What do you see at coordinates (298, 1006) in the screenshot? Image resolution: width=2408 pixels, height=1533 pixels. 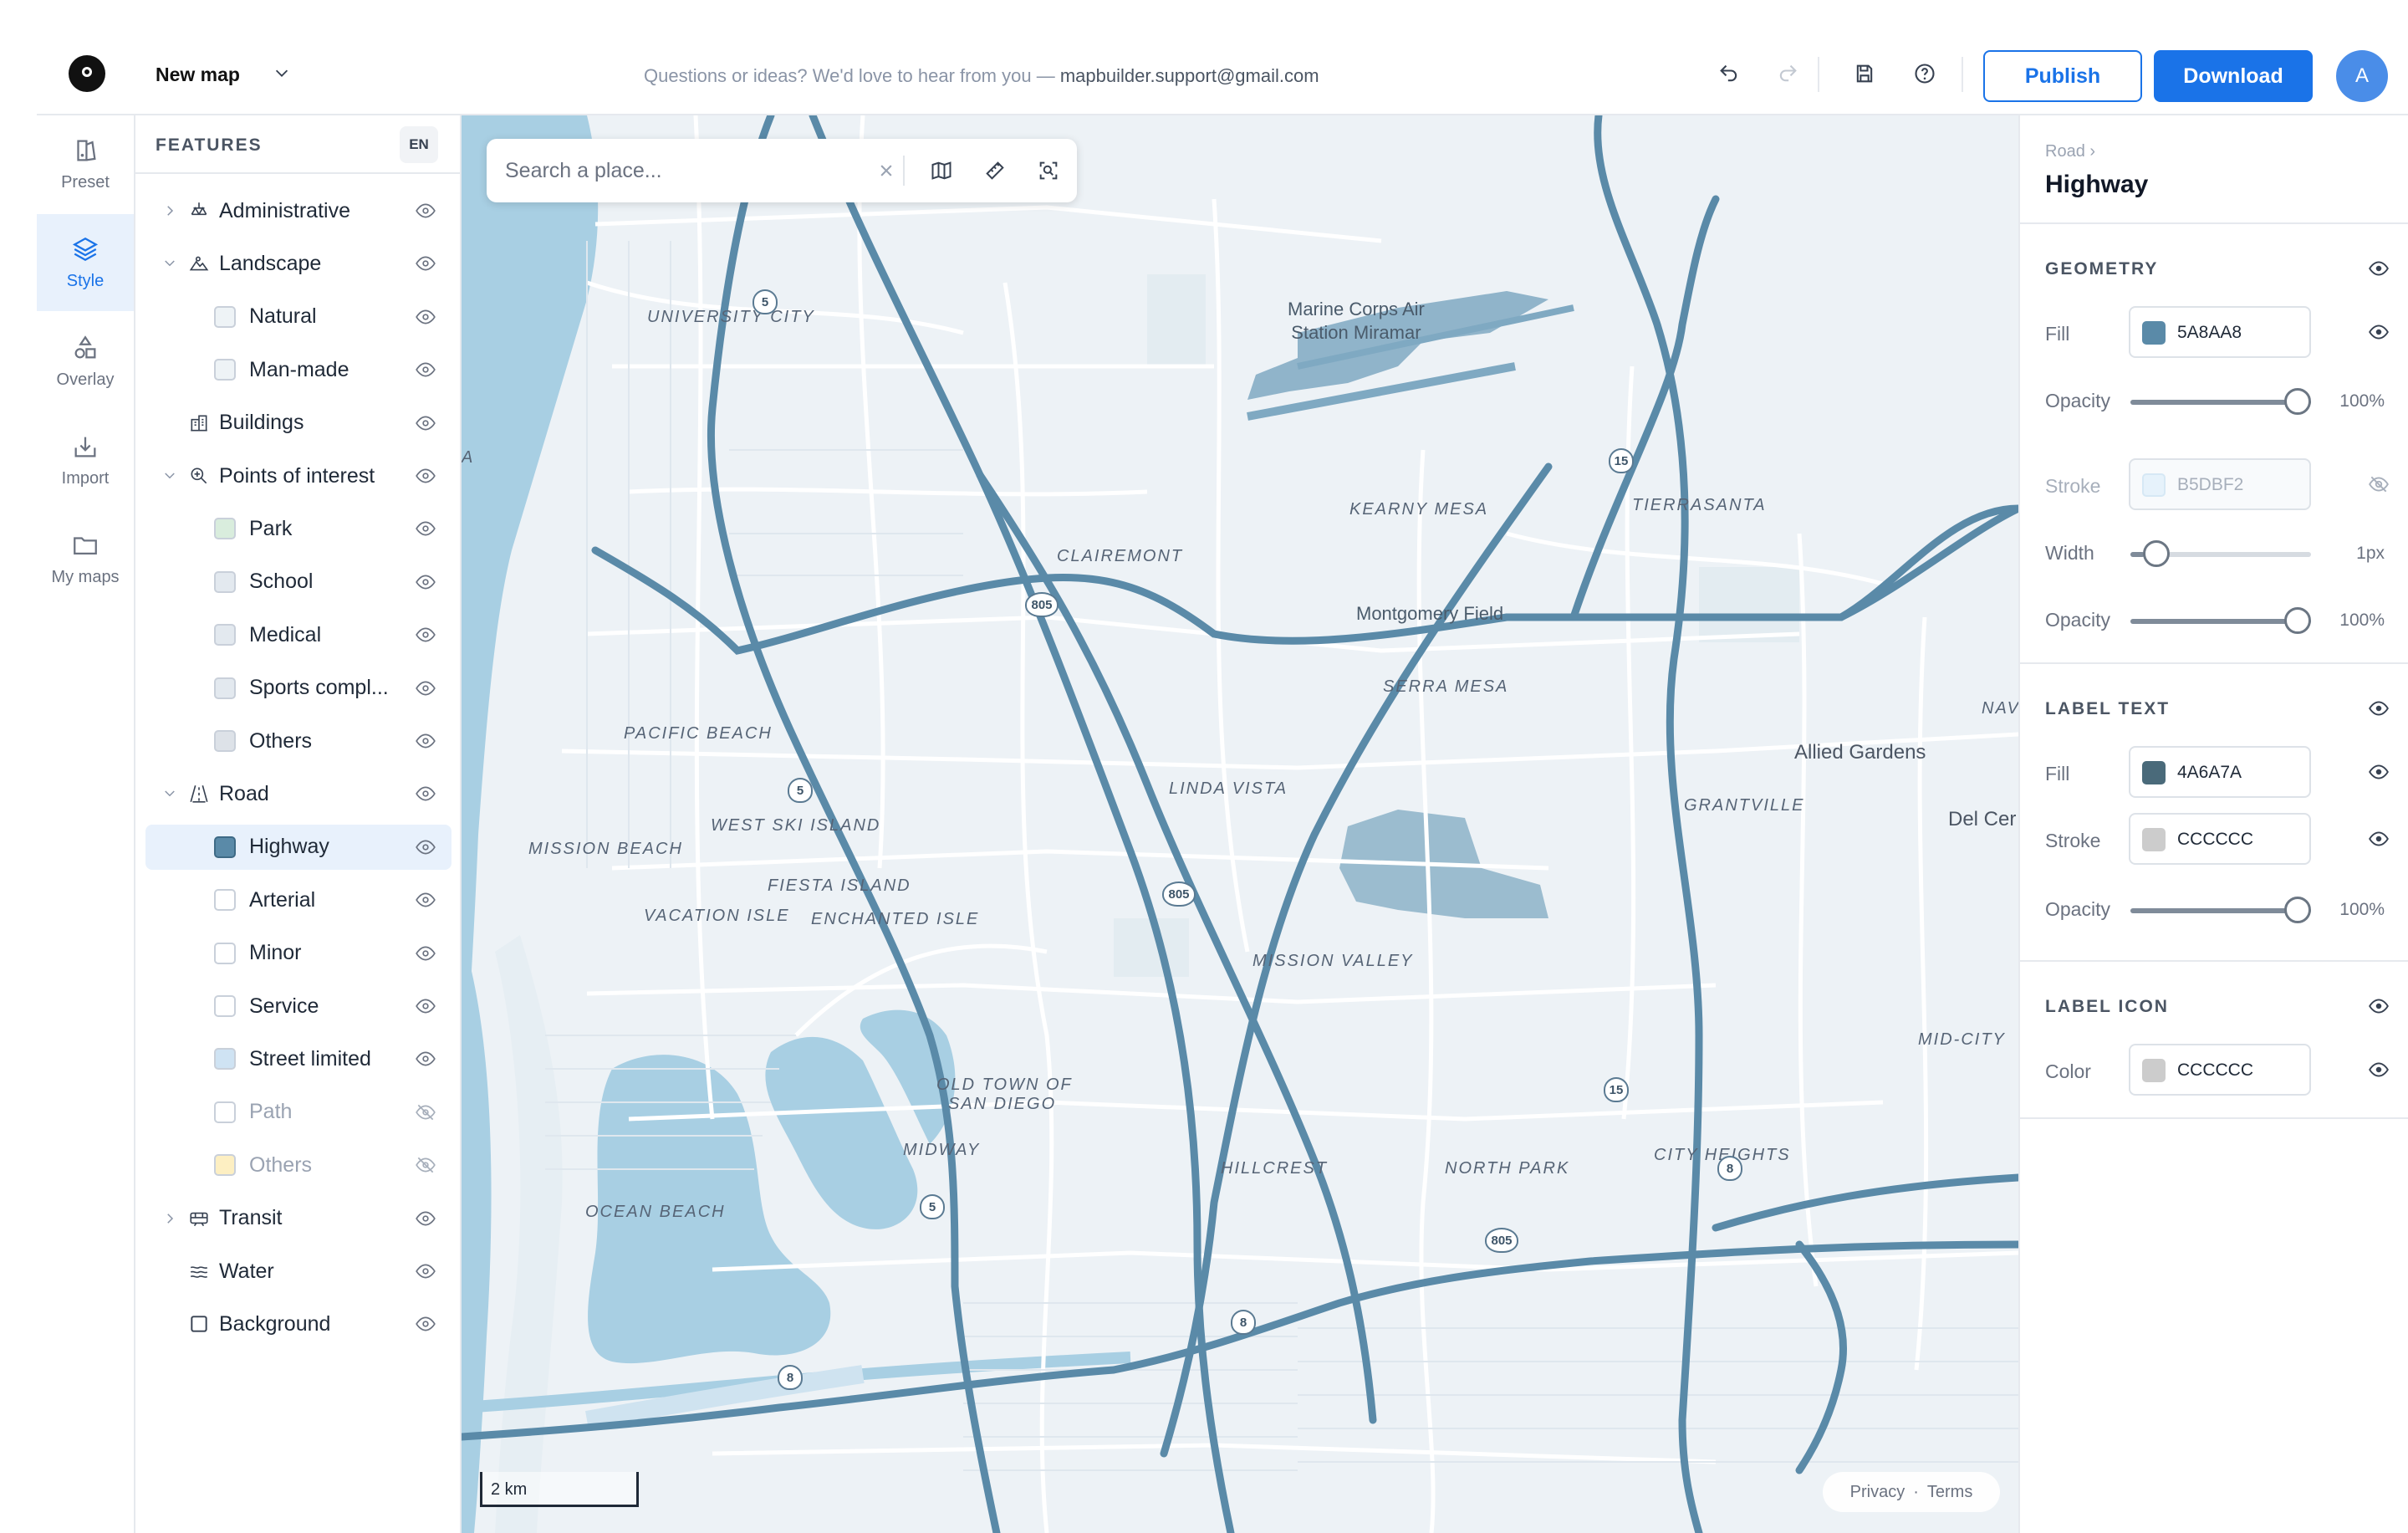 I see `feature-row-service: Service` at bounding box center [298, 1006].